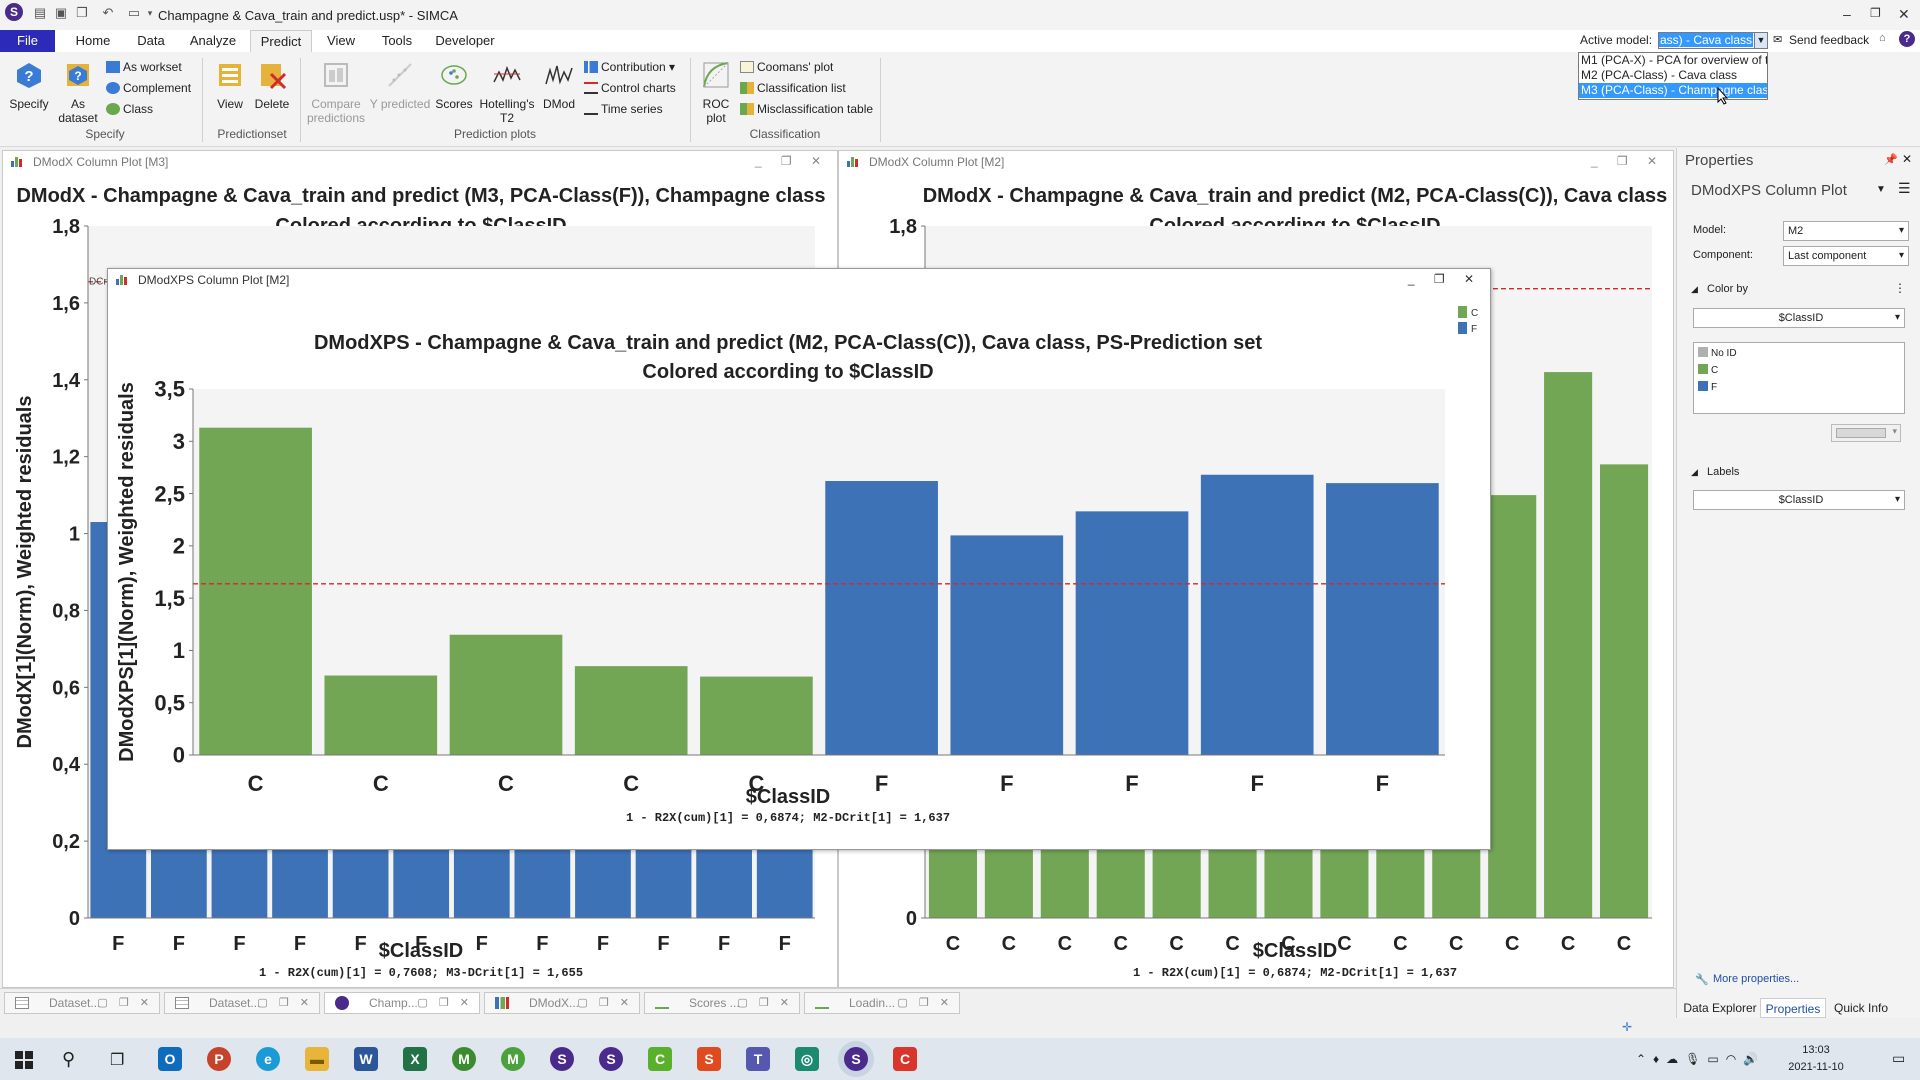 This screenshot has width=1920, height=1080. I want to click on more-options-icon: ⋮, so click(1900, 288).